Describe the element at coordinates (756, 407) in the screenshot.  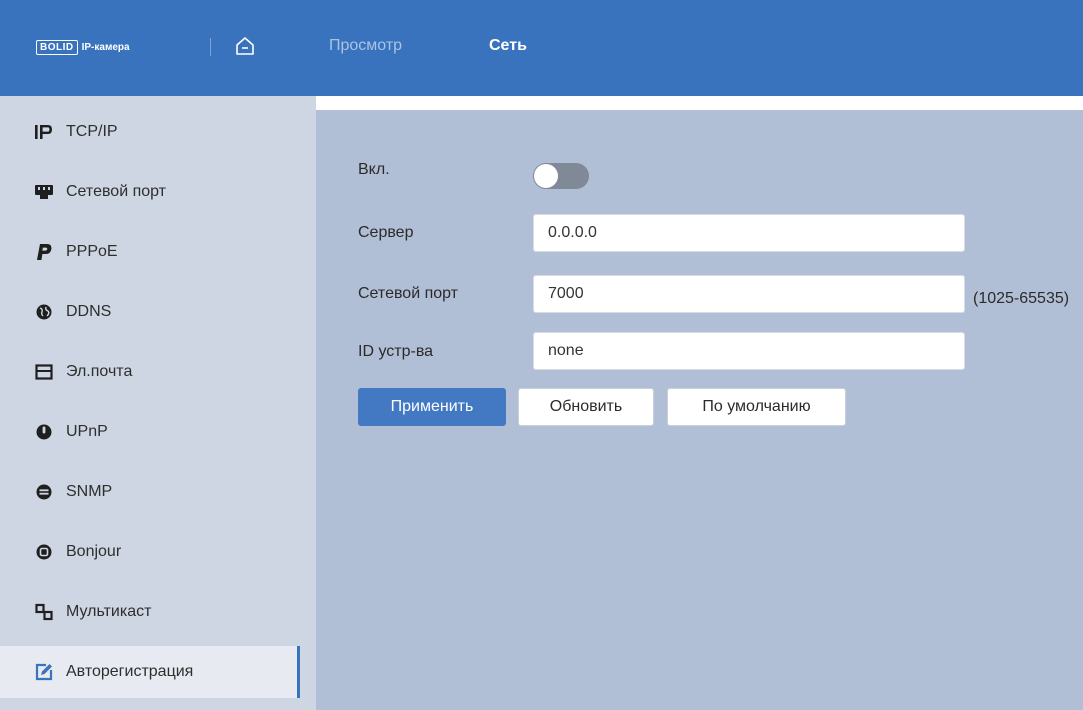
I see `default-button: По умолчанию` at that location.